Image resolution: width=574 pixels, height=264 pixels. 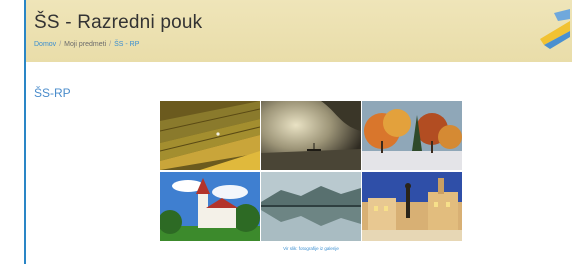 I want to click on town-square-photo, so click(x=412, y=206).